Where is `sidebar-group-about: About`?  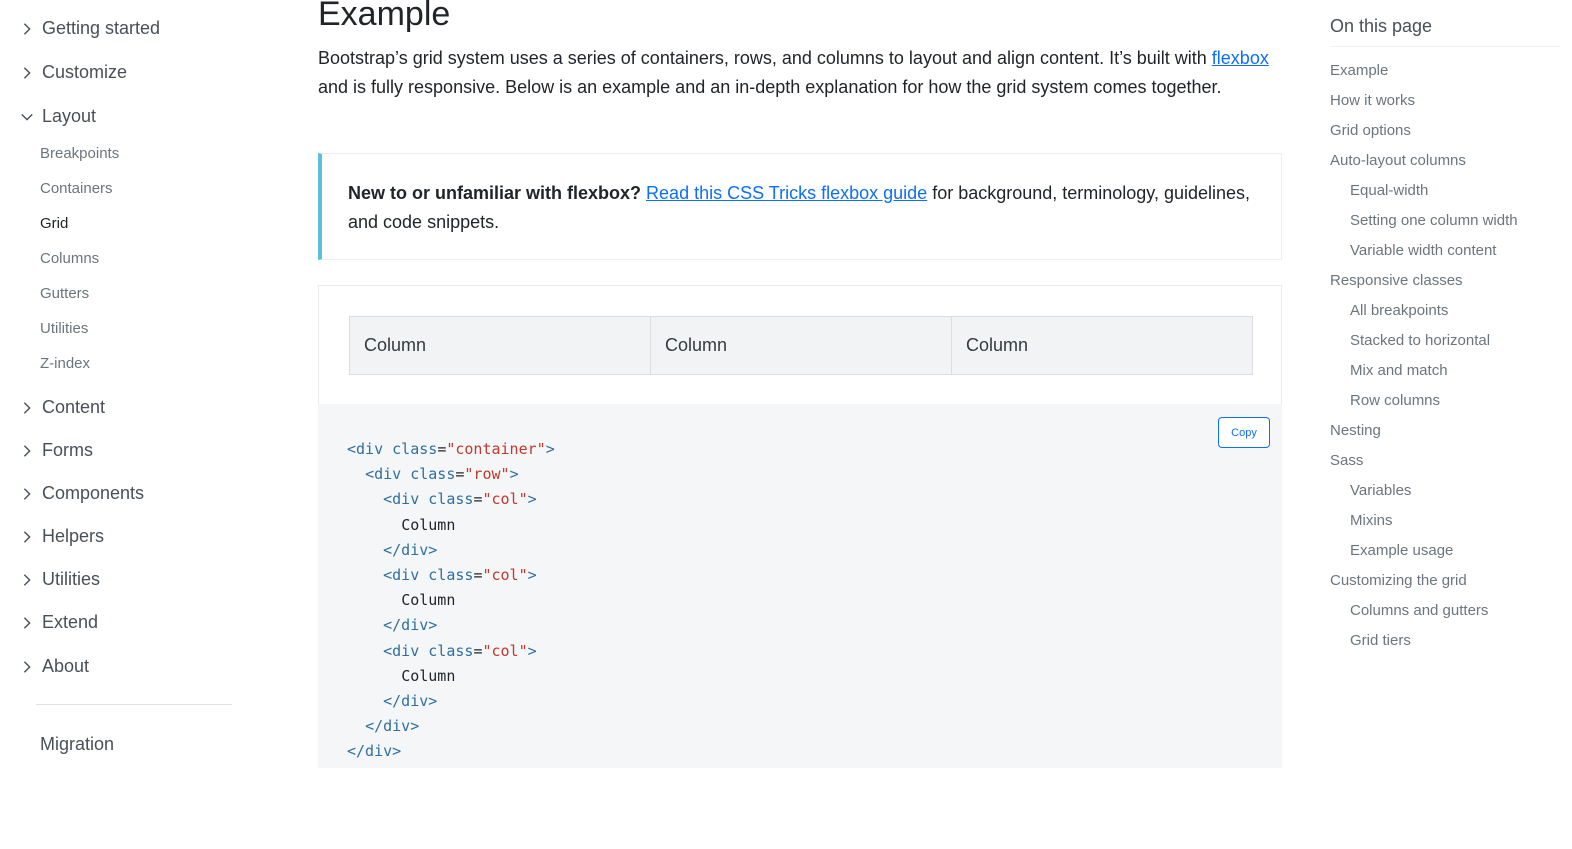 sidebar-group-about: About is located at coordinates (53, 666).